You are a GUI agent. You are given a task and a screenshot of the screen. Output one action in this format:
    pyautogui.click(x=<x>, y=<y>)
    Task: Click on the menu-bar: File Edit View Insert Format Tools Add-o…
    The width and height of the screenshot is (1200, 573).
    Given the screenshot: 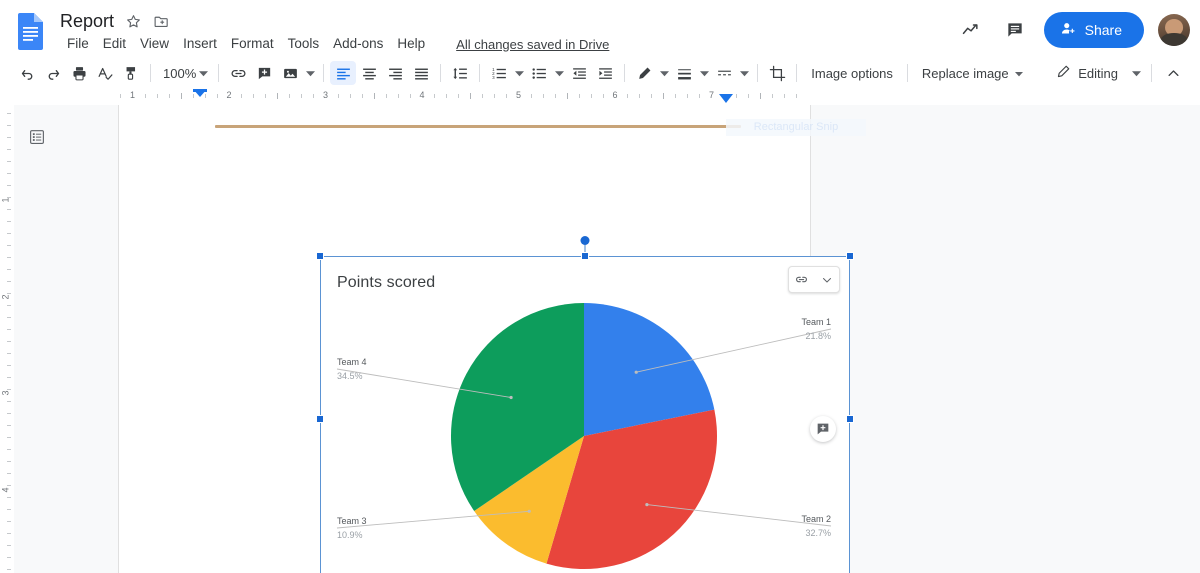 What is the action you would take?
    pyautogui.click(x=334, y=44)
    